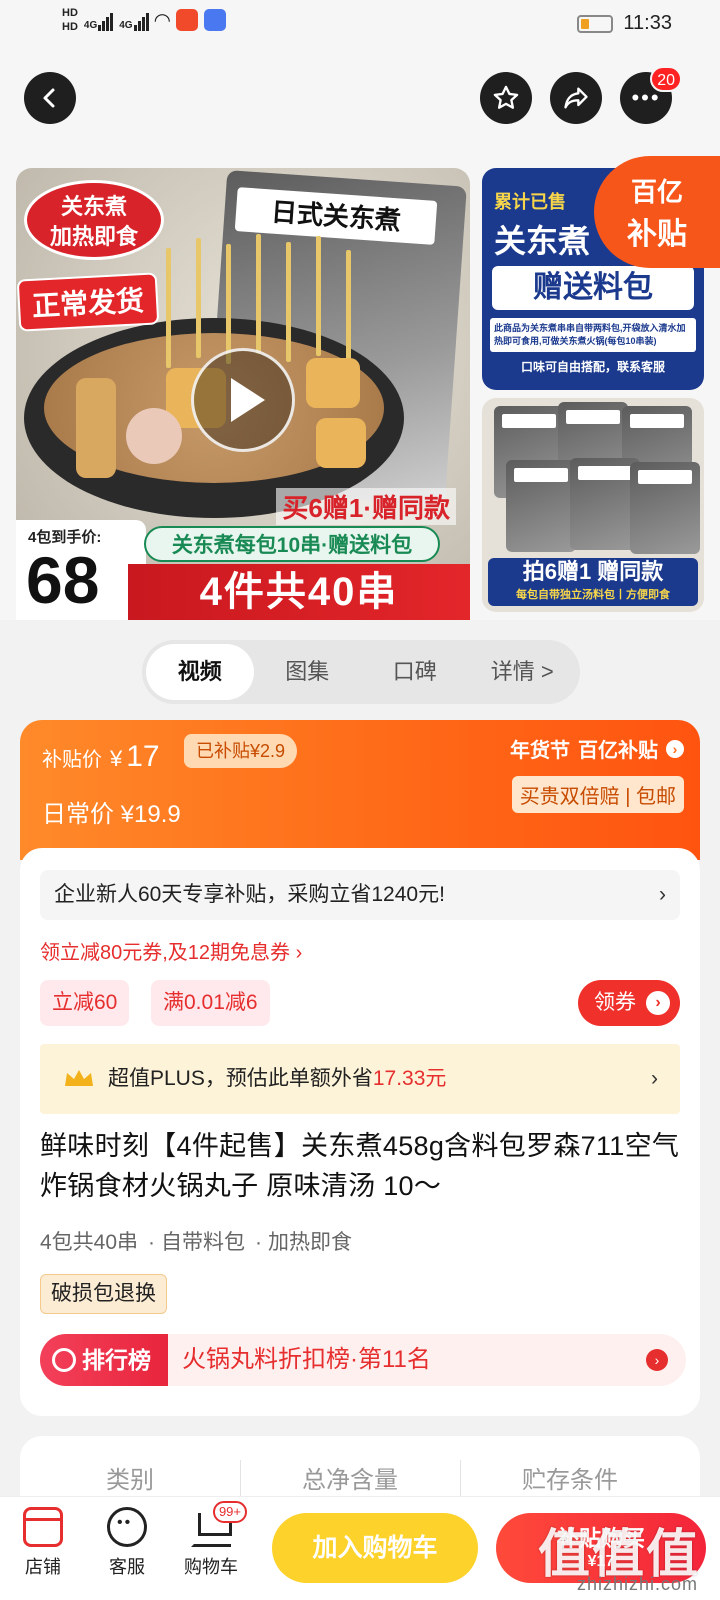 Image resolution: width=720 pixels, height=1600 pixels. I want to click on thumb2-line1: 拍6赠1 赠同款, so click(593, 571).